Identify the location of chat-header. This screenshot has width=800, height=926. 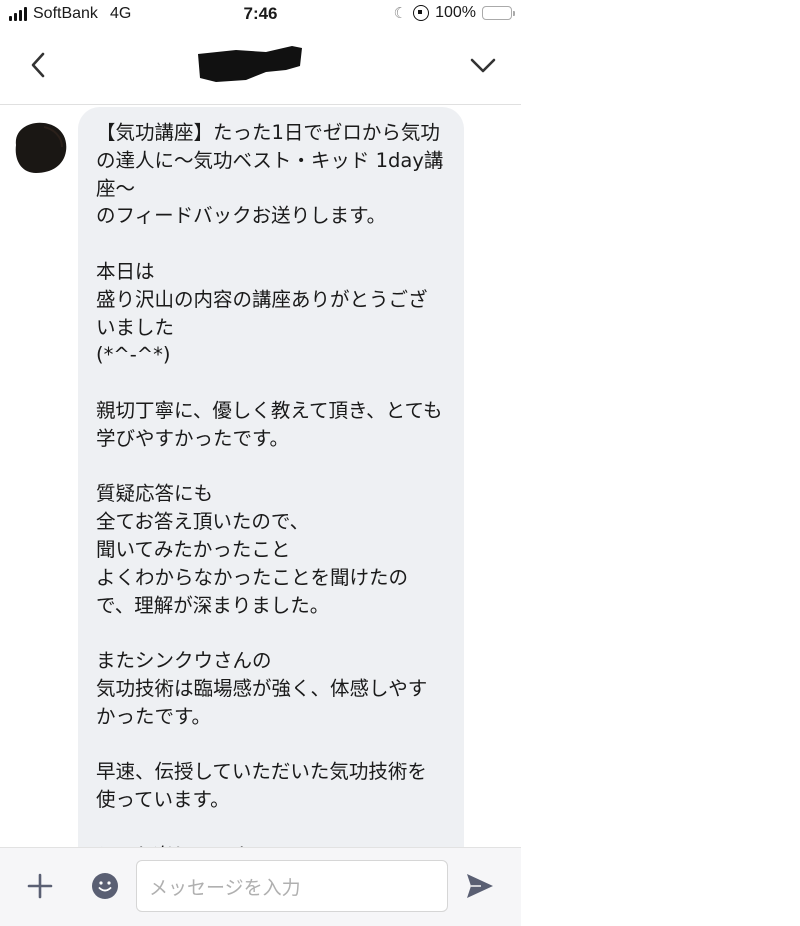
(260, 67).